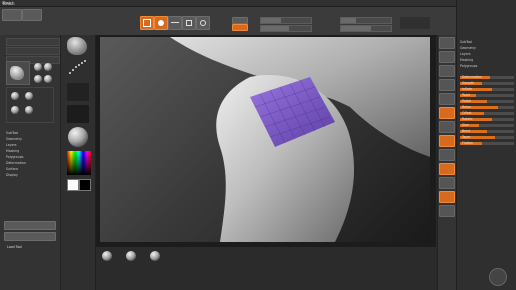 The height and width of the screenshot is (290, 516). What do you see at coordinates (73, 185) in the screenshot?
I see `main-color-swatch` at bounding box center [73, 185].